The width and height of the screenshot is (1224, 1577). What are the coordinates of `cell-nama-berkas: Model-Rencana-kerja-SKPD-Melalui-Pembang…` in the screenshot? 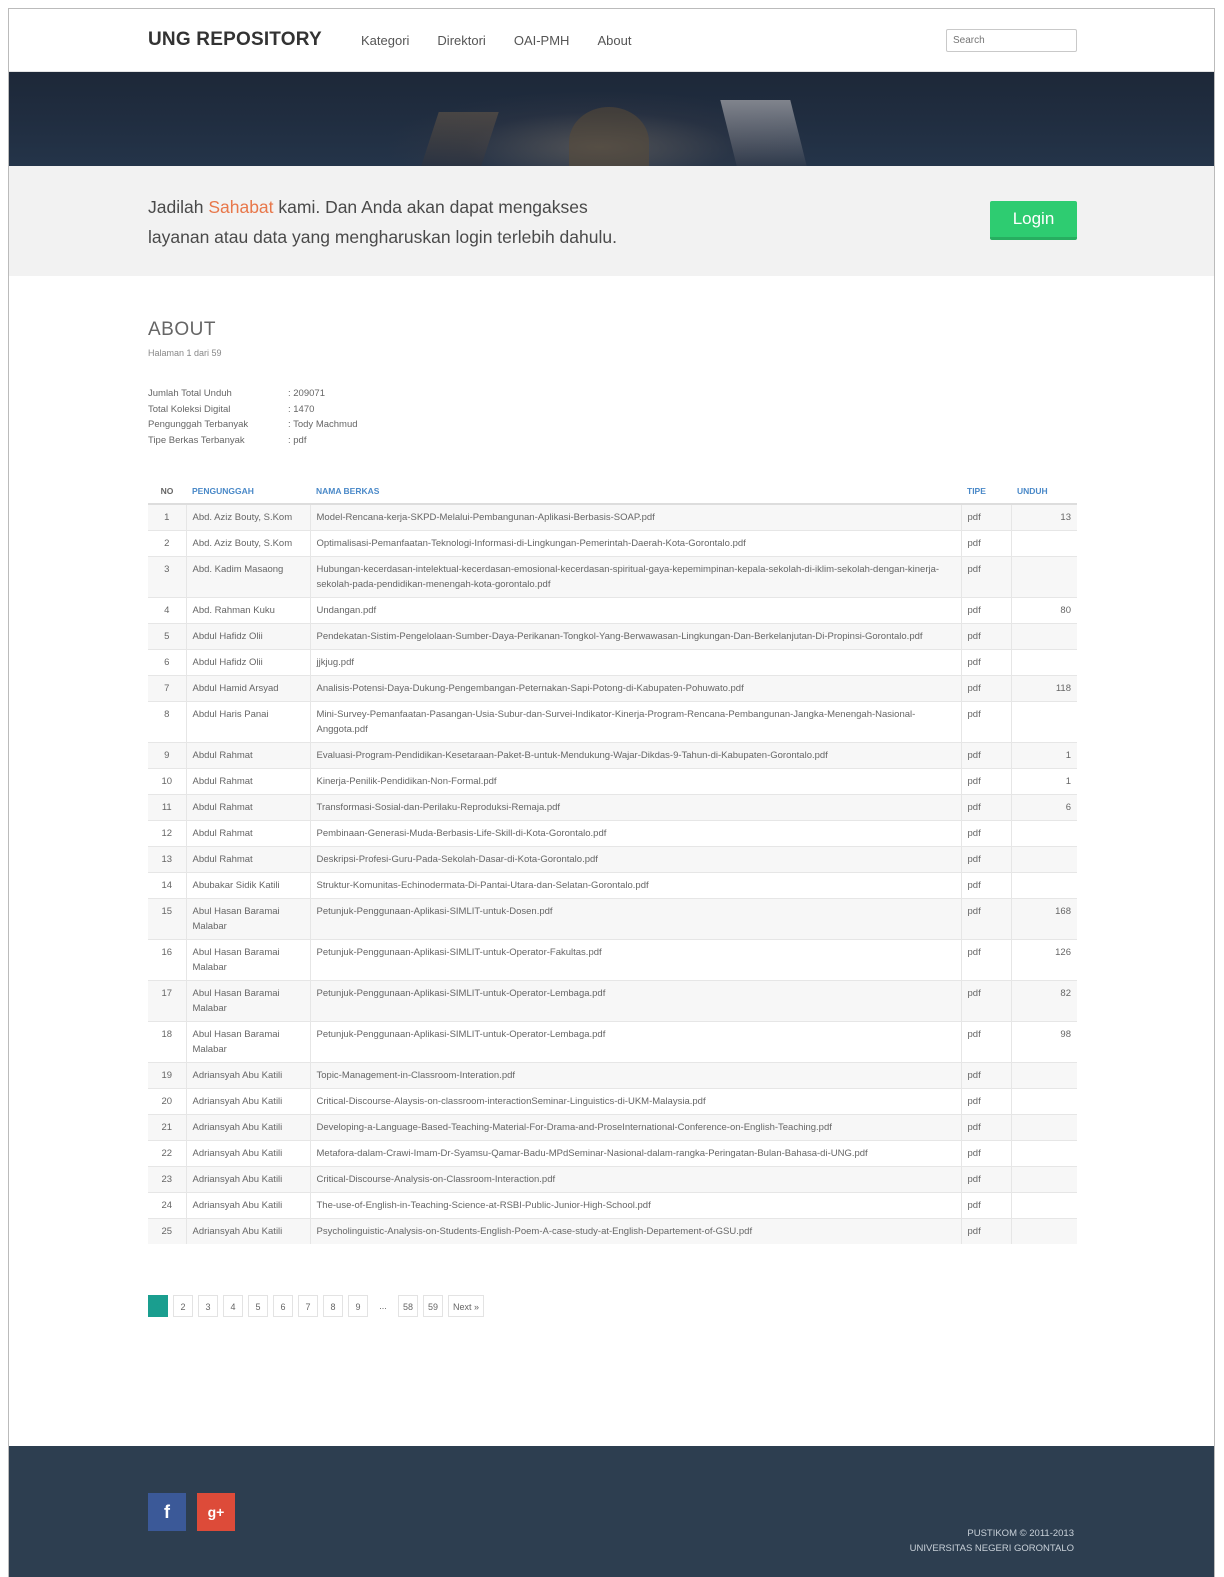 It's located at (635, 517).